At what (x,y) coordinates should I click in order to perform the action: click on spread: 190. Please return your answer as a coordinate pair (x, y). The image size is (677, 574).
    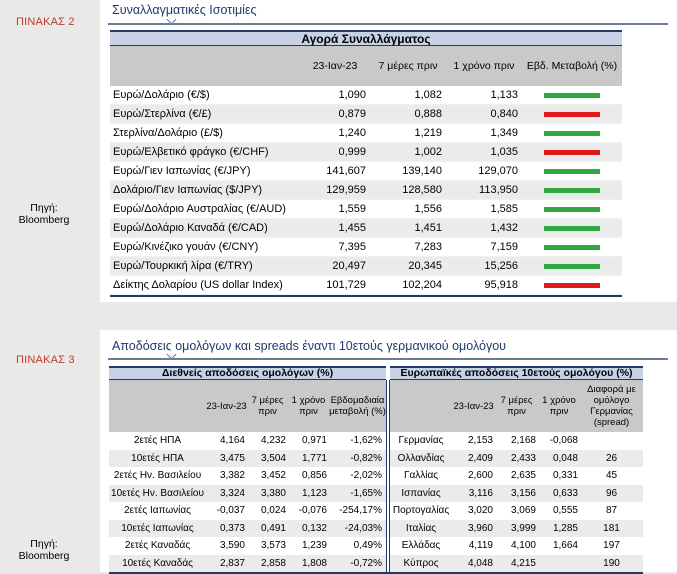
    Looking at the image, I should click on (611, 563).